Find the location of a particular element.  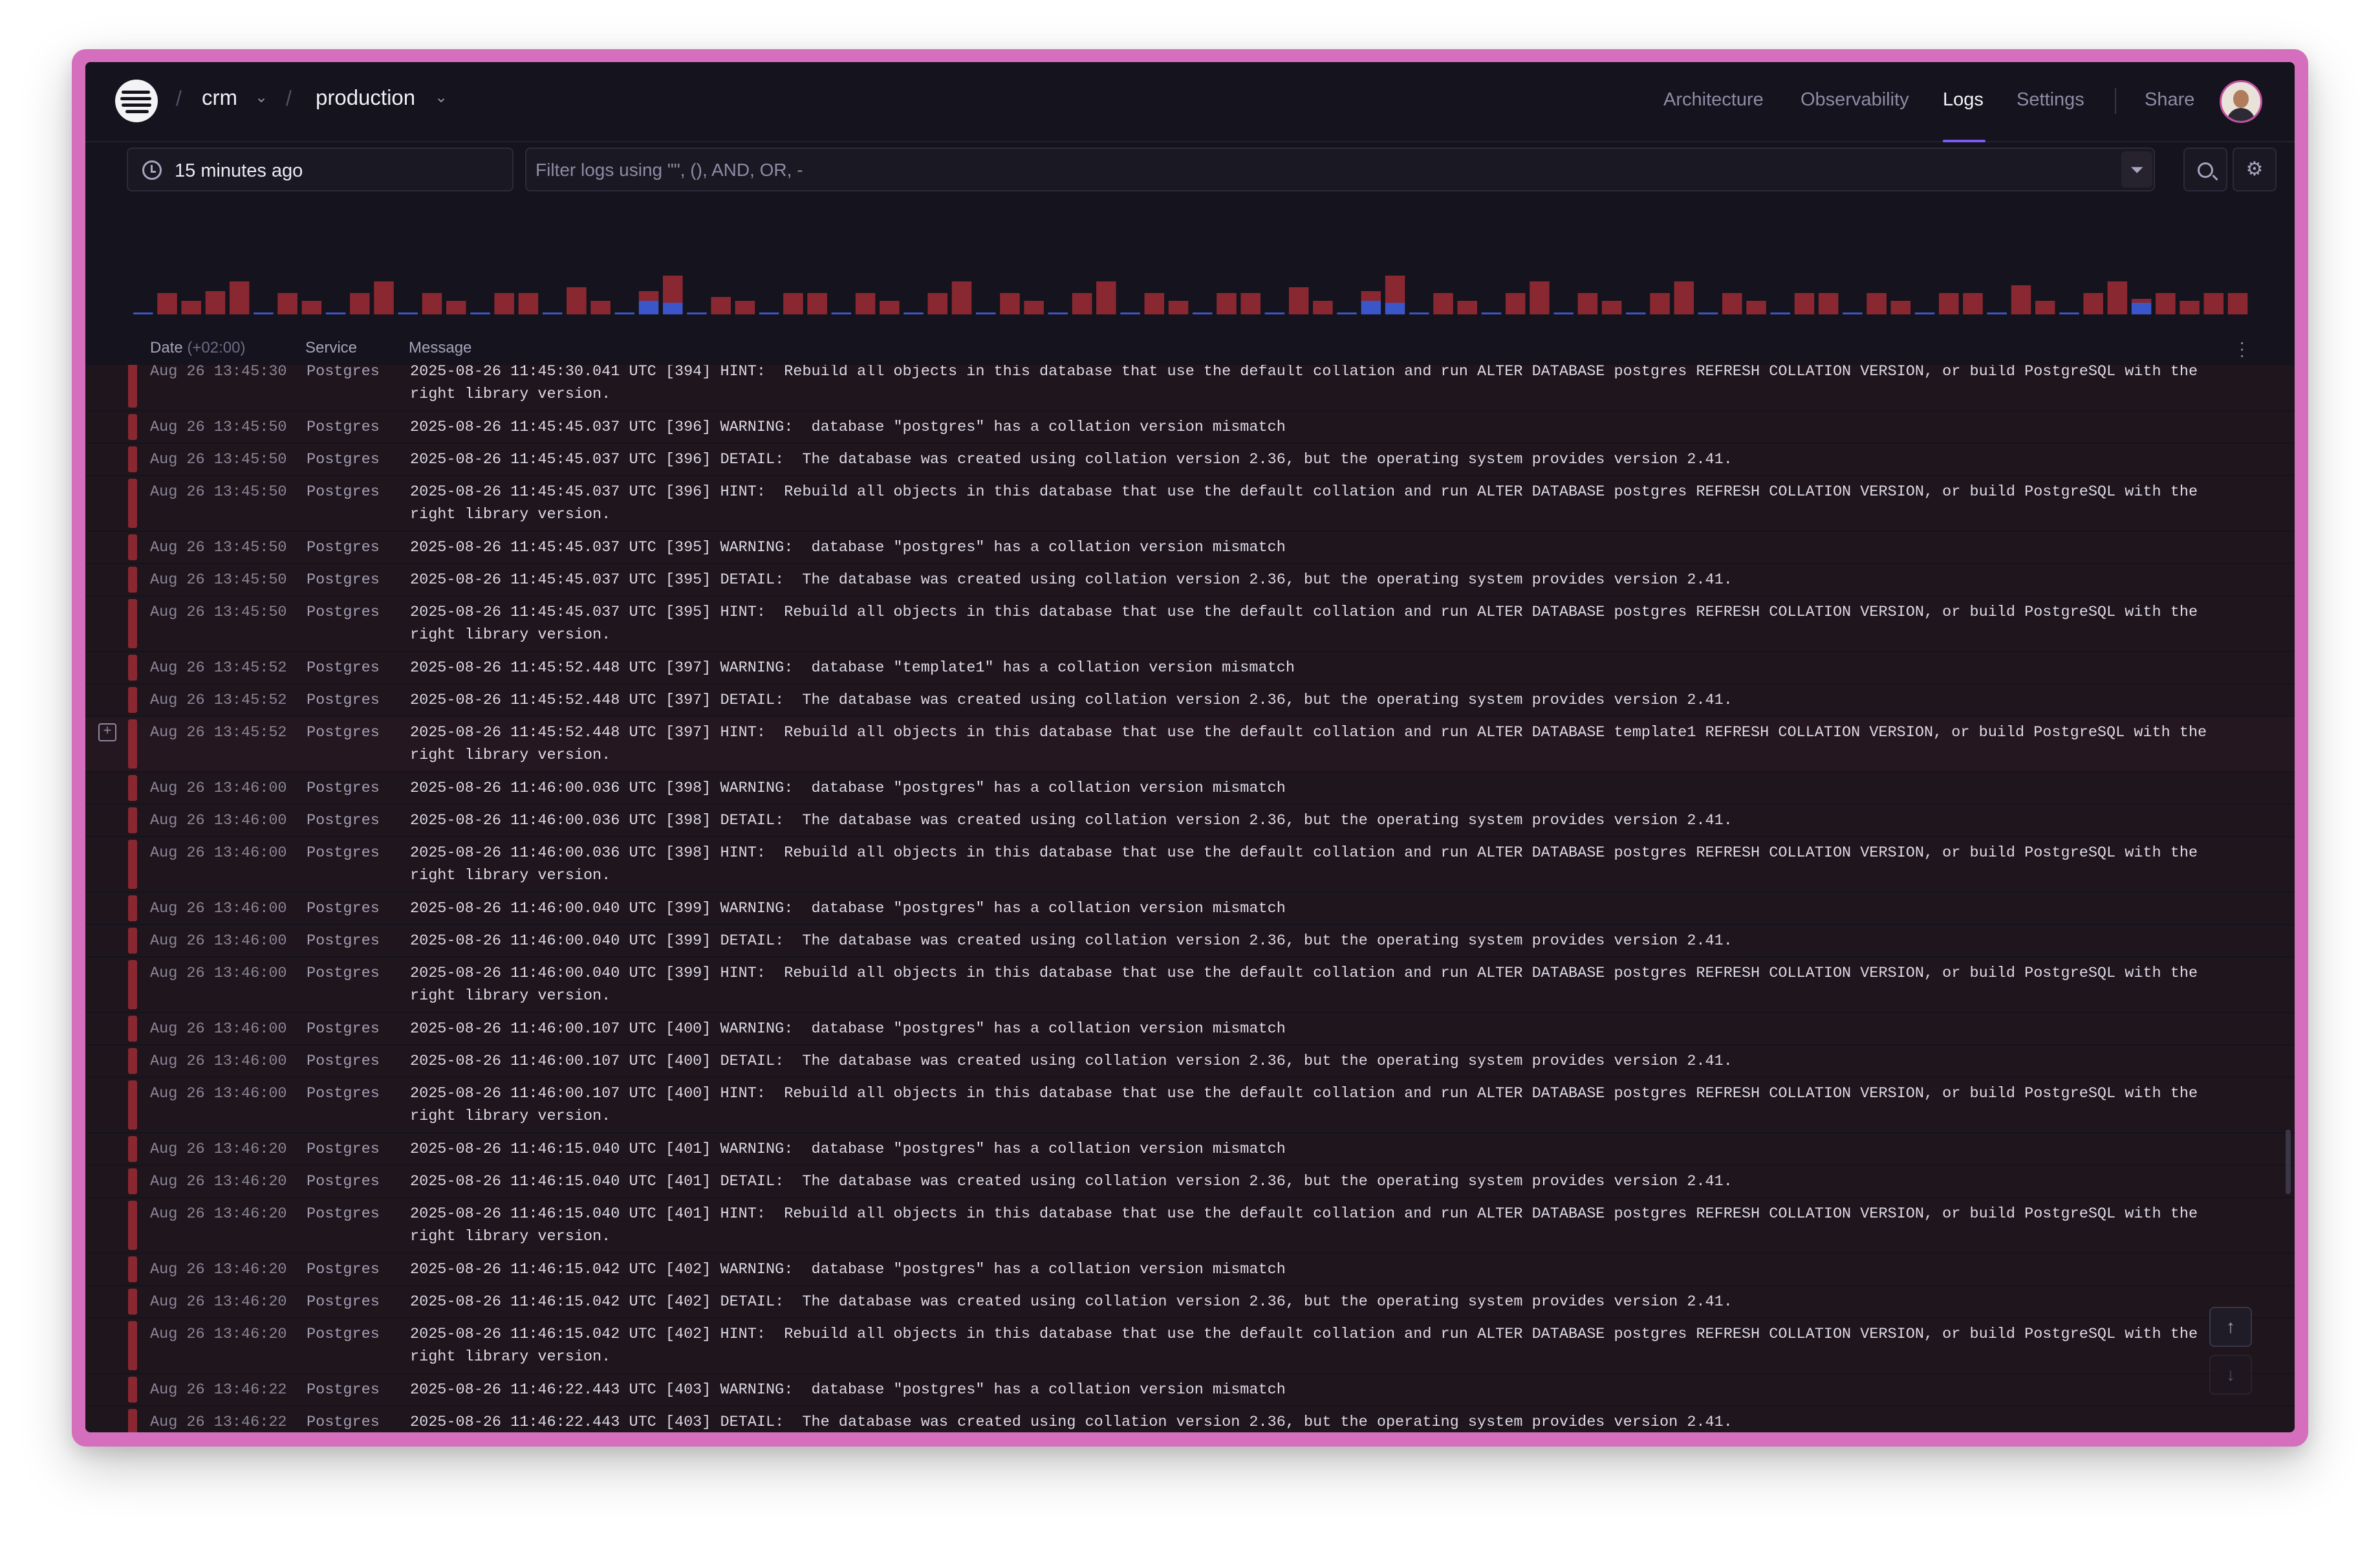

chevron-down-icon: ⌄ is located at coordinates (441, 97).